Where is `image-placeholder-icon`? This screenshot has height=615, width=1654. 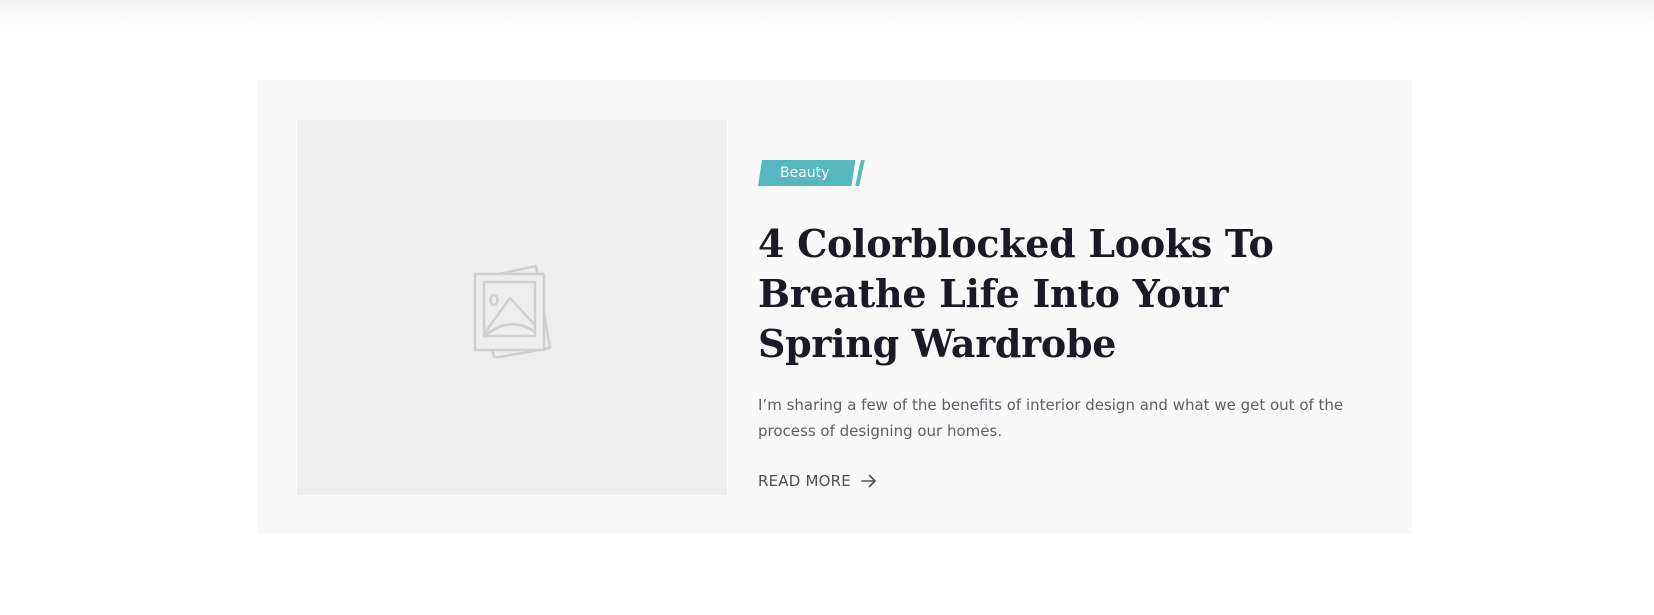
image-placeholder-icon is located at coordinates (512, 308).